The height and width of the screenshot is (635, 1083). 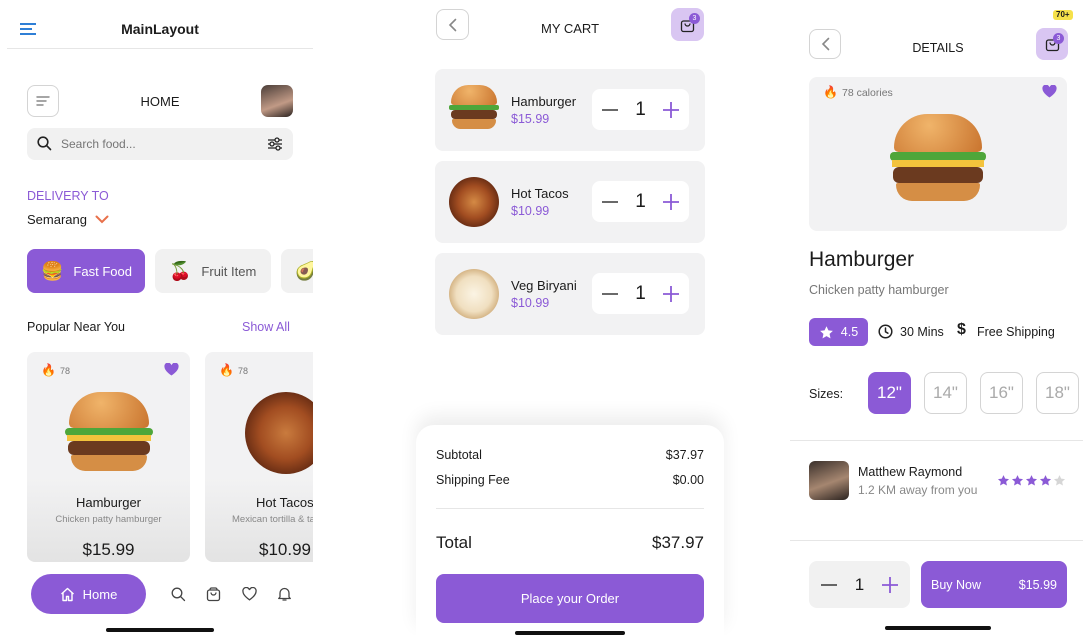 I want to click on shipping-info: Free Shipping, so click(x=1016, y=332).